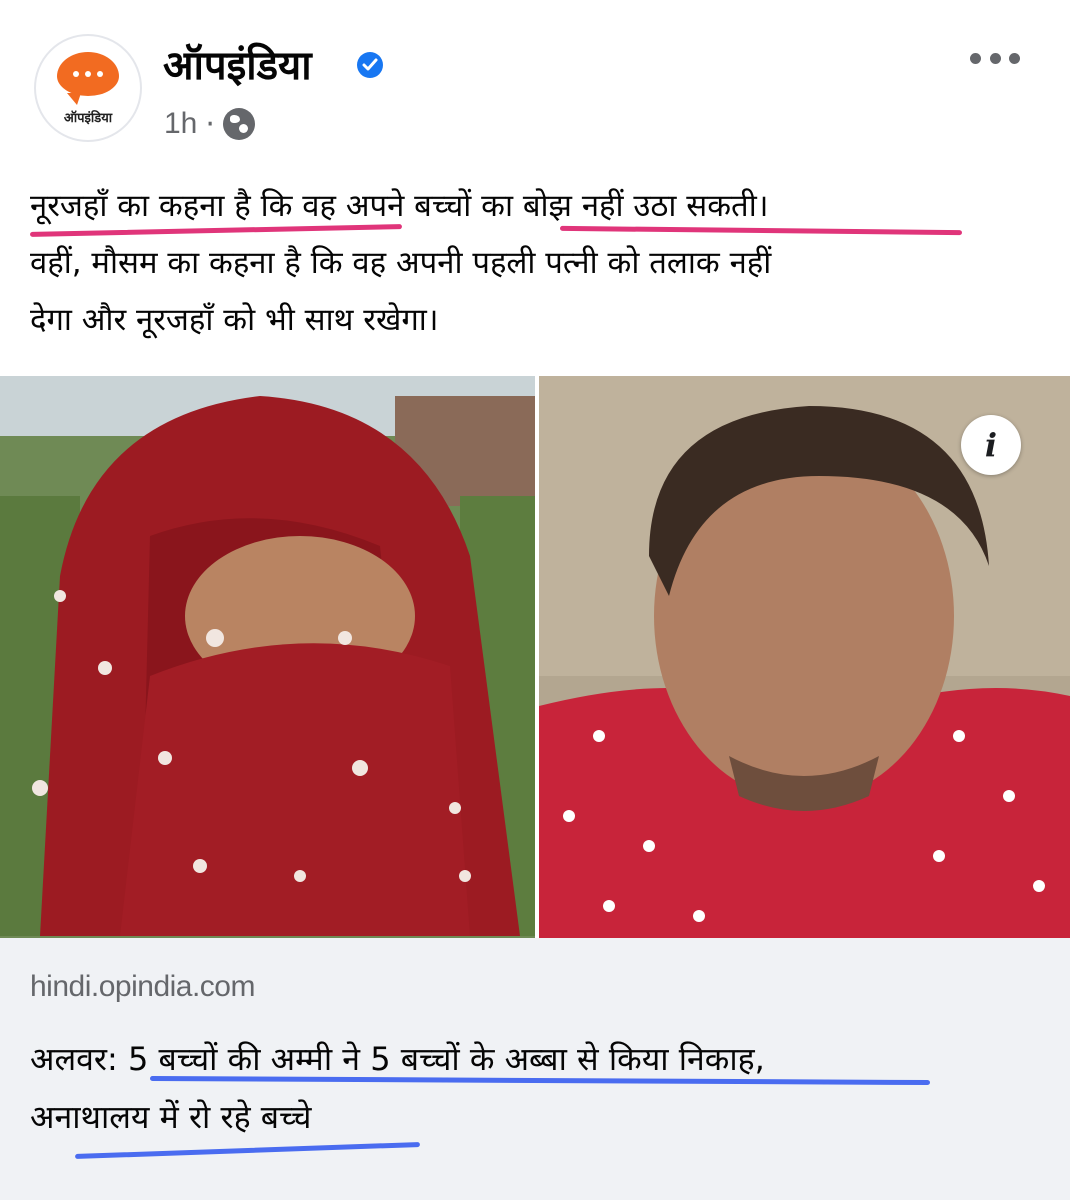 The width and height of the screenshot is (1070, 1200). I want to click on globe-icon, so click(238, 124).